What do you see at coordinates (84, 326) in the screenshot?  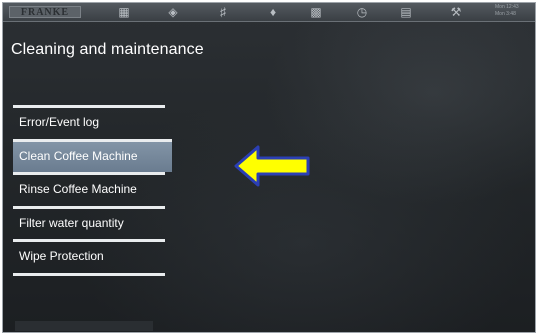 I see `bottom-strip` at bounding box center [84, 326].